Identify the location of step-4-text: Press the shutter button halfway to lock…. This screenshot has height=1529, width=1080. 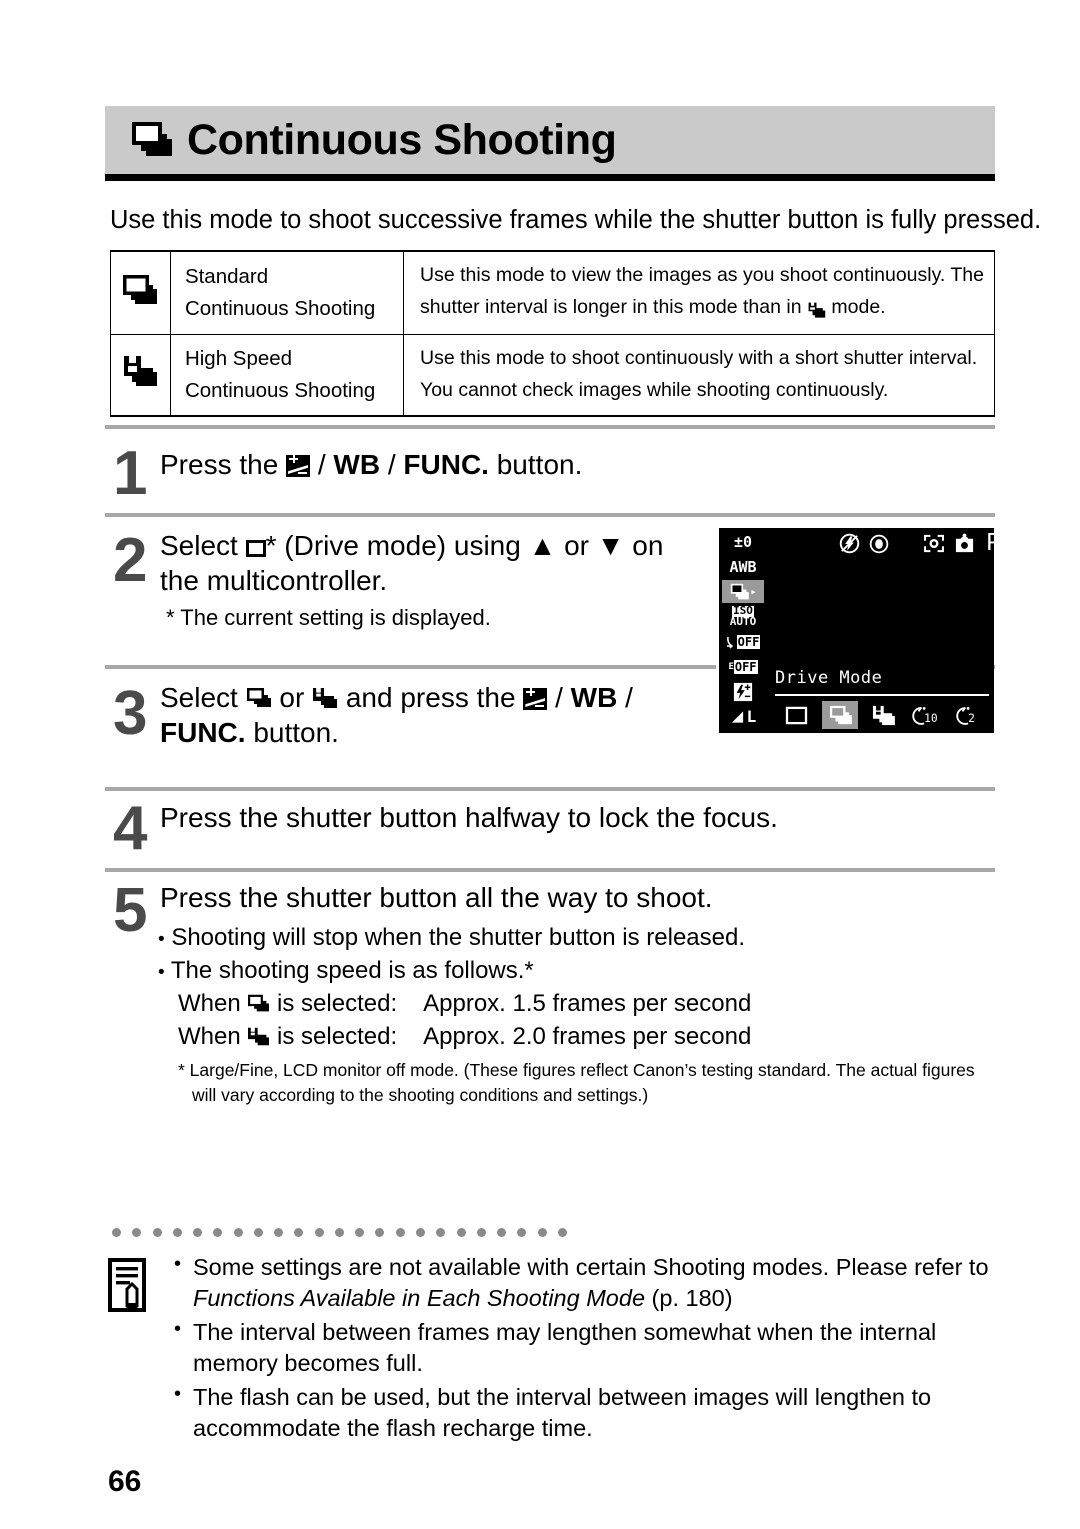
(469, 817).